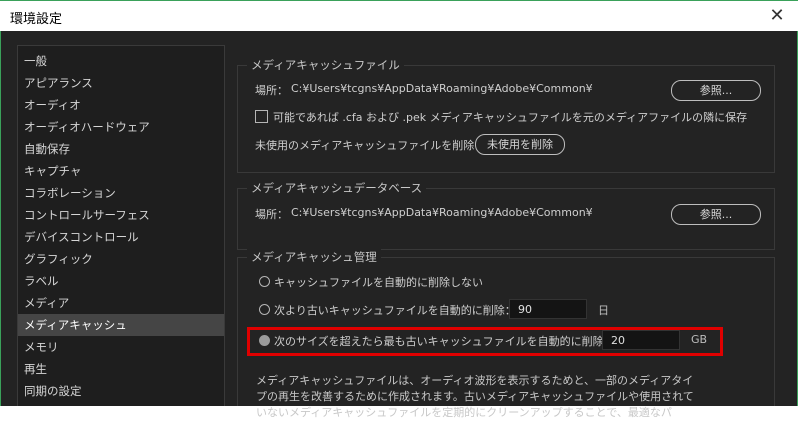  Describe the element at coordinates (475, 380) in the screenshot. I see `description-line: メディアキャッシュファイルは、オーディオ波形を表示するためと、一部のメディアタイ` at that location.